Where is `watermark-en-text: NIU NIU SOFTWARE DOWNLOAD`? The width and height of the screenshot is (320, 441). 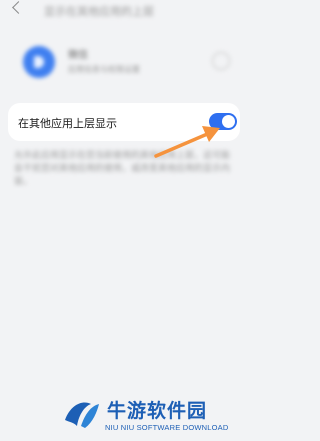 watermark-en-text: NIU NIU SOFTWARE DOWNLOAD is located at coordinates (167, 427).